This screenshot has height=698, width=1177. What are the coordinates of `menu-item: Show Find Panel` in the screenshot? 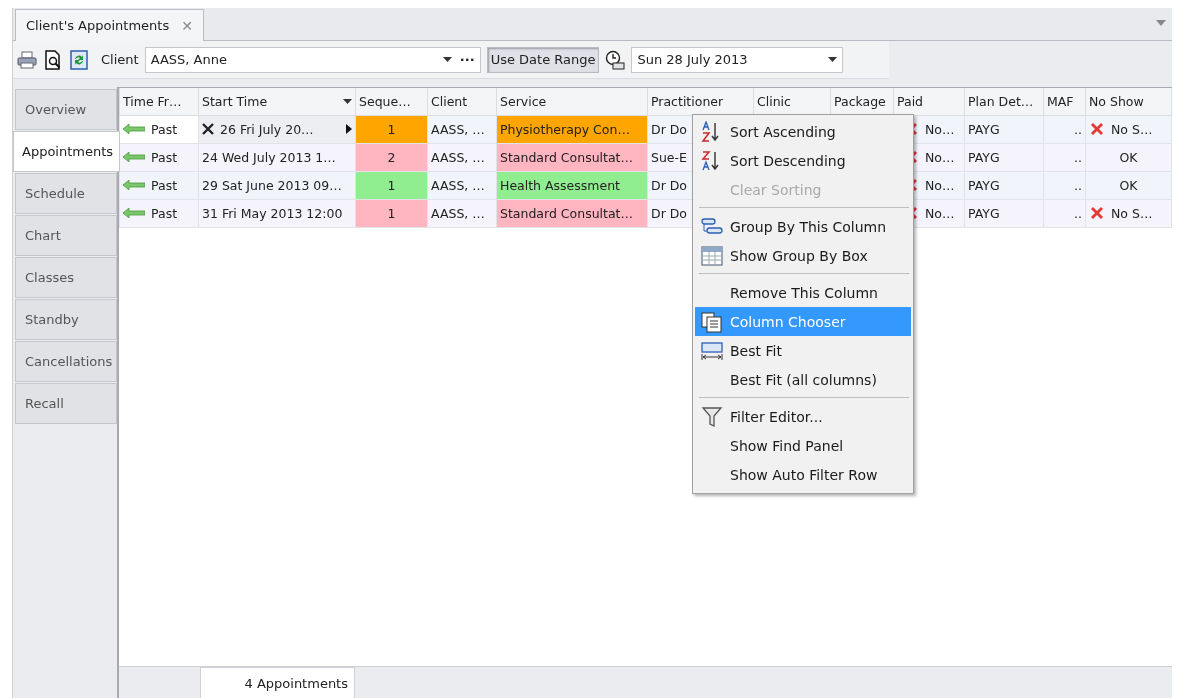 It's located at (803, 445).